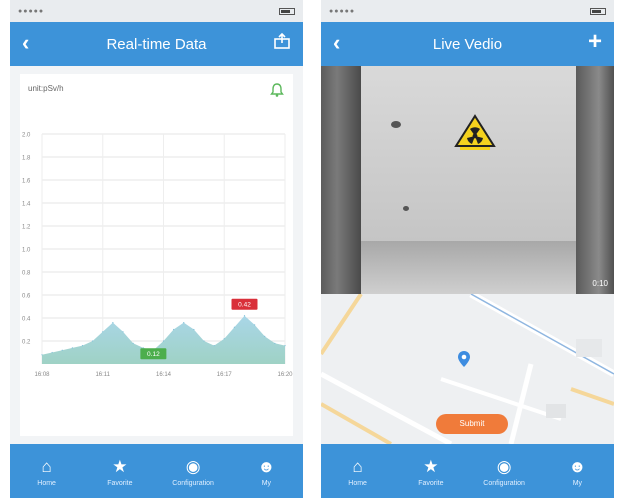 The height and width of the screenshot is (498, 621). I want to click on video-pillar-right, so click(595, 180).